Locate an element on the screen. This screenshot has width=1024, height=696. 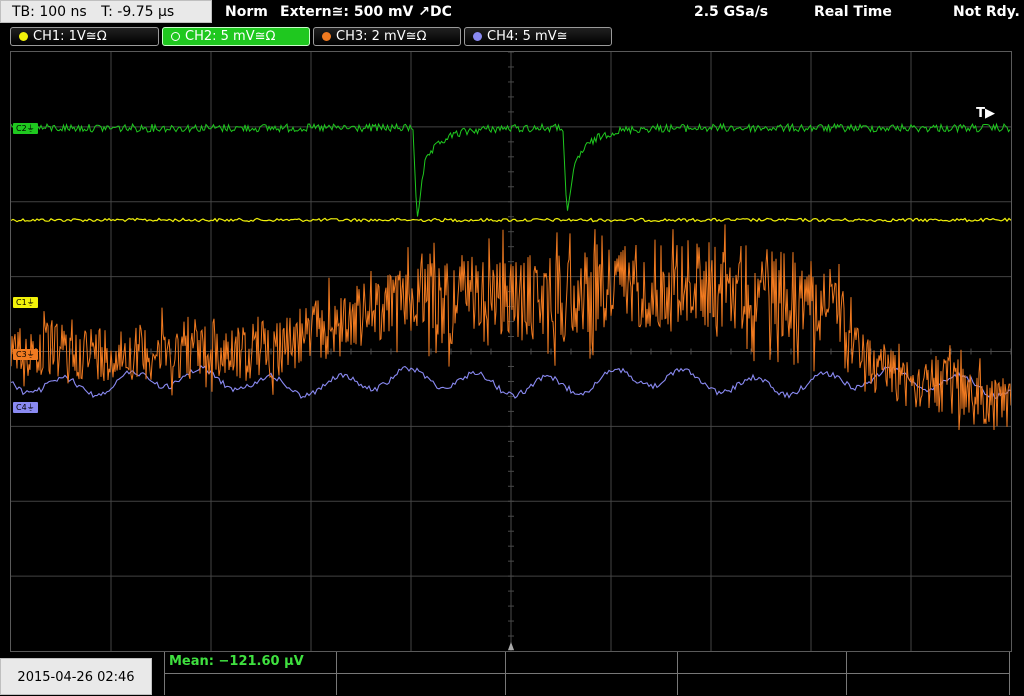
channel-3-tab: CH3: 2 mV≅Ω is located at coordinates (387, 36).